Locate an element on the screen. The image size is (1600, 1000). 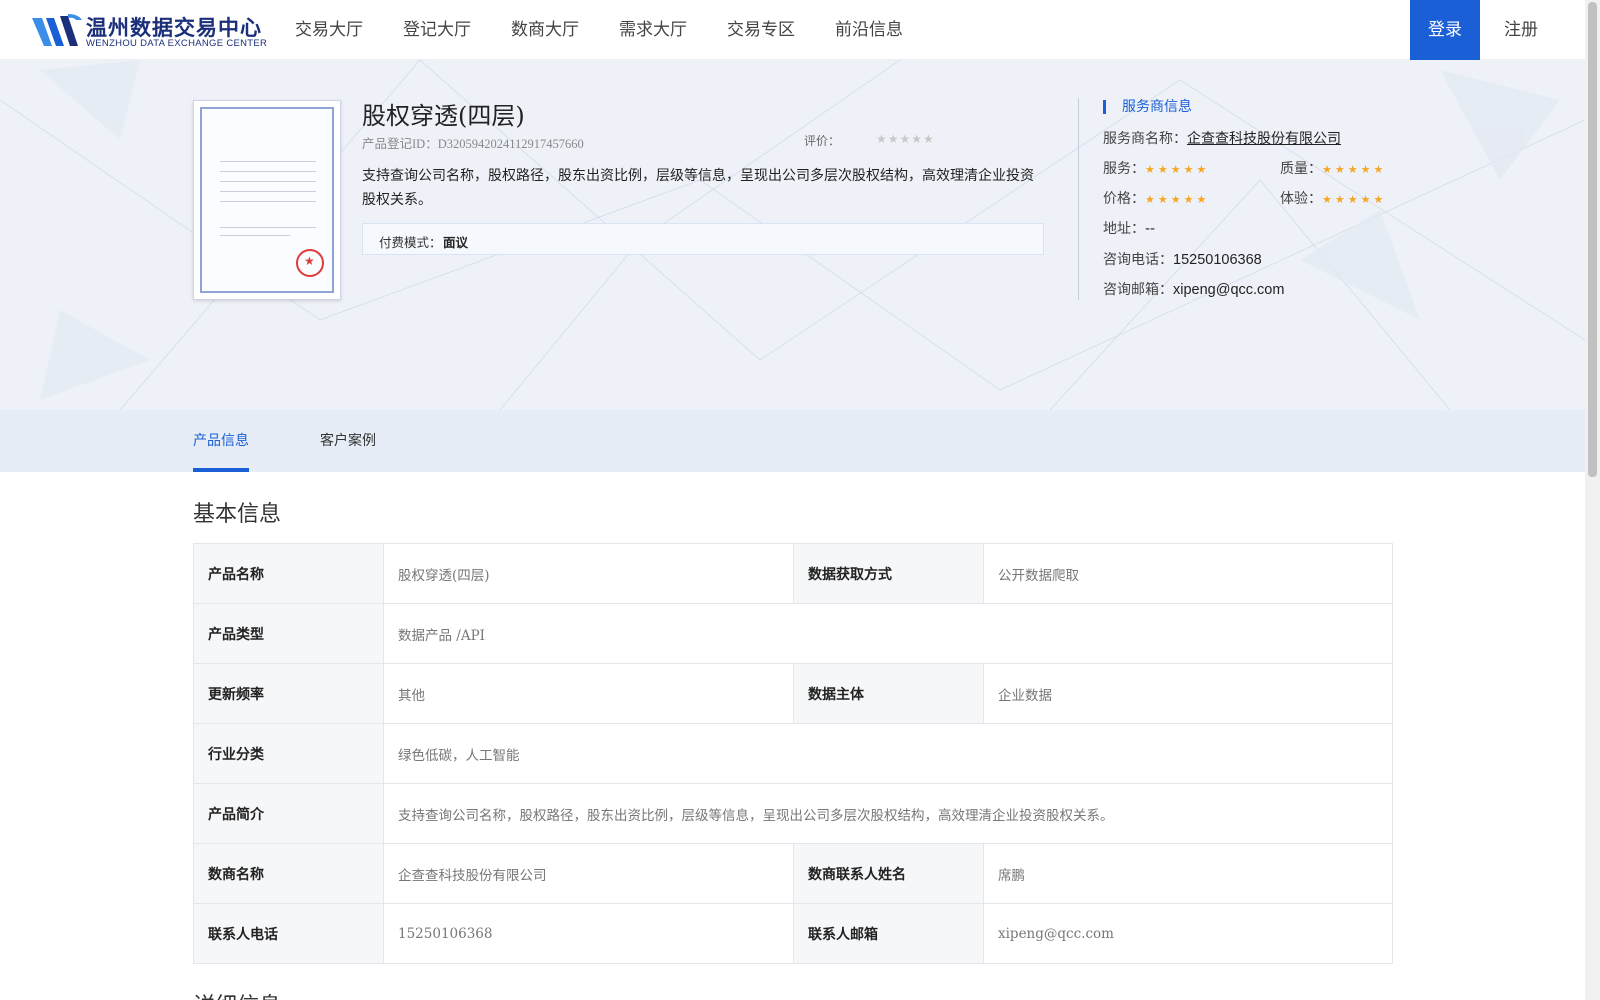
industry-key: 行业分类 is located at coordinates (288, 753).